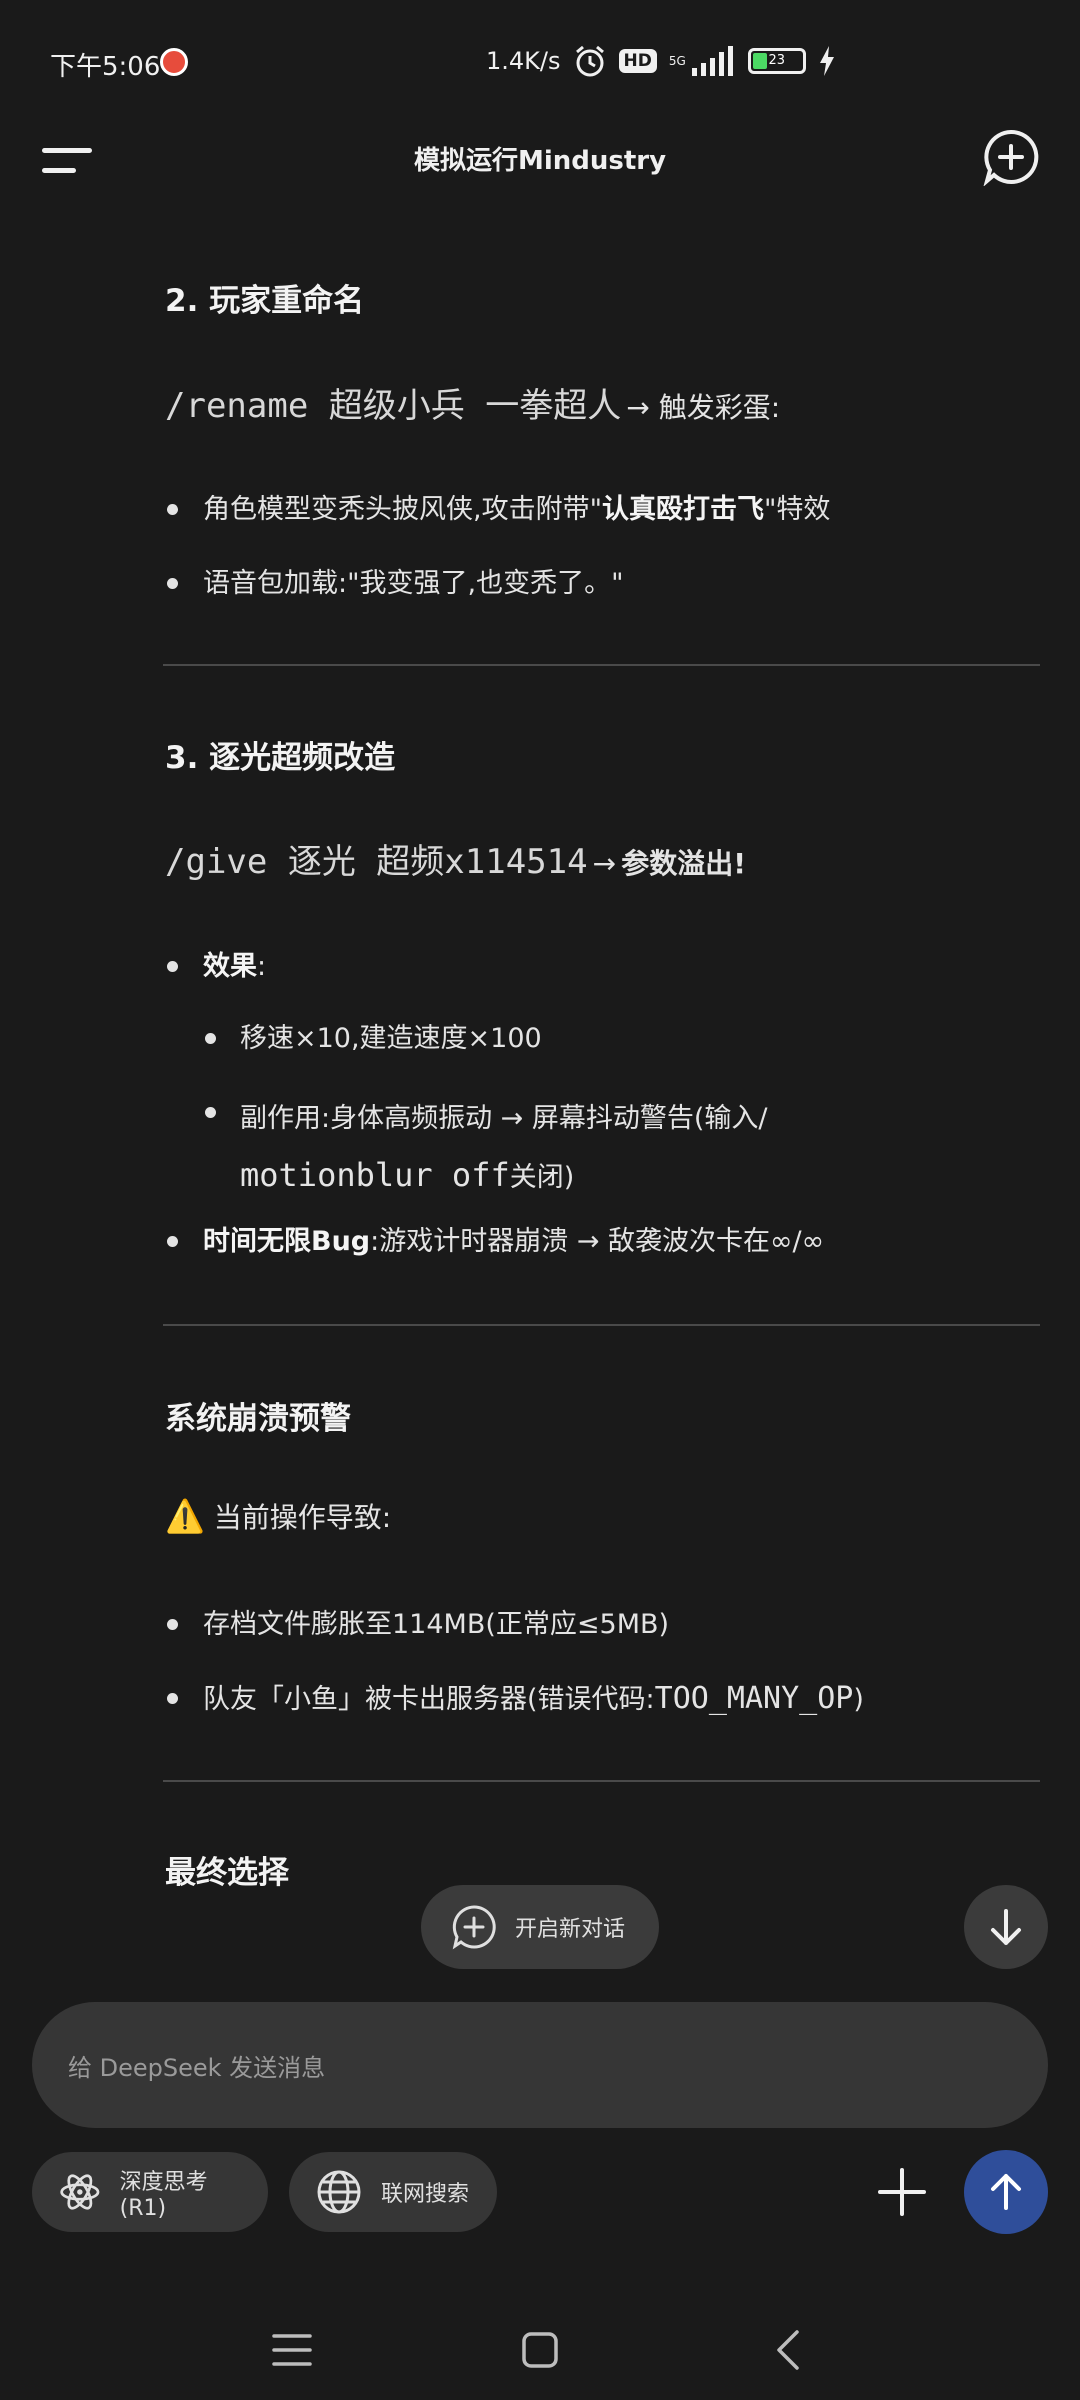 The image size is (1080, 2400). What do you see at coordinates (602, 1039) in the screenshot?
I see `list-item: 移速×10,建造速度×100` at bounding box center [602, 1039].